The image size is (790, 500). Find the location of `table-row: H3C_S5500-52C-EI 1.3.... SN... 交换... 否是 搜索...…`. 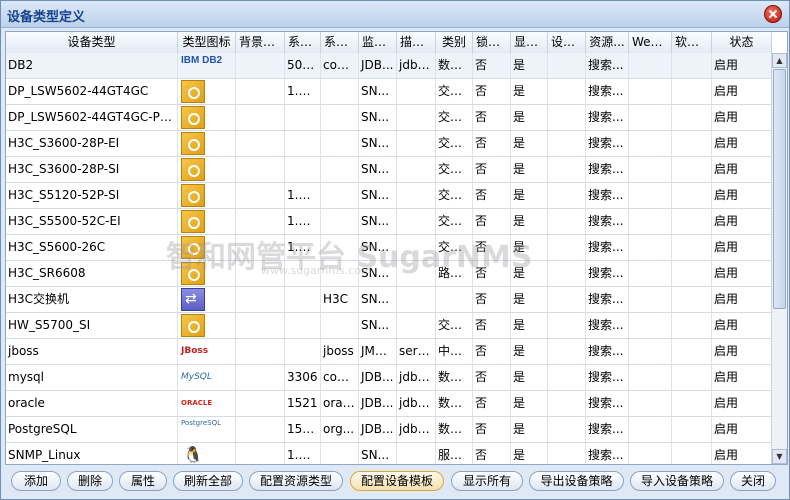

table-row: H3C_S5500-52C-EI 1.3.... SN... 交换... 否是 搜索...… is located at coordinates (389, 222).